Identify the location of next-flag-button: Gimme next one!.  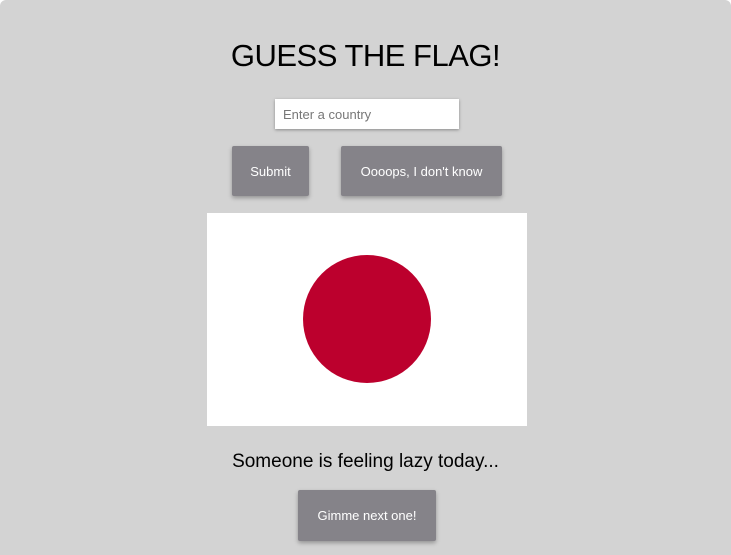
(367, 515).